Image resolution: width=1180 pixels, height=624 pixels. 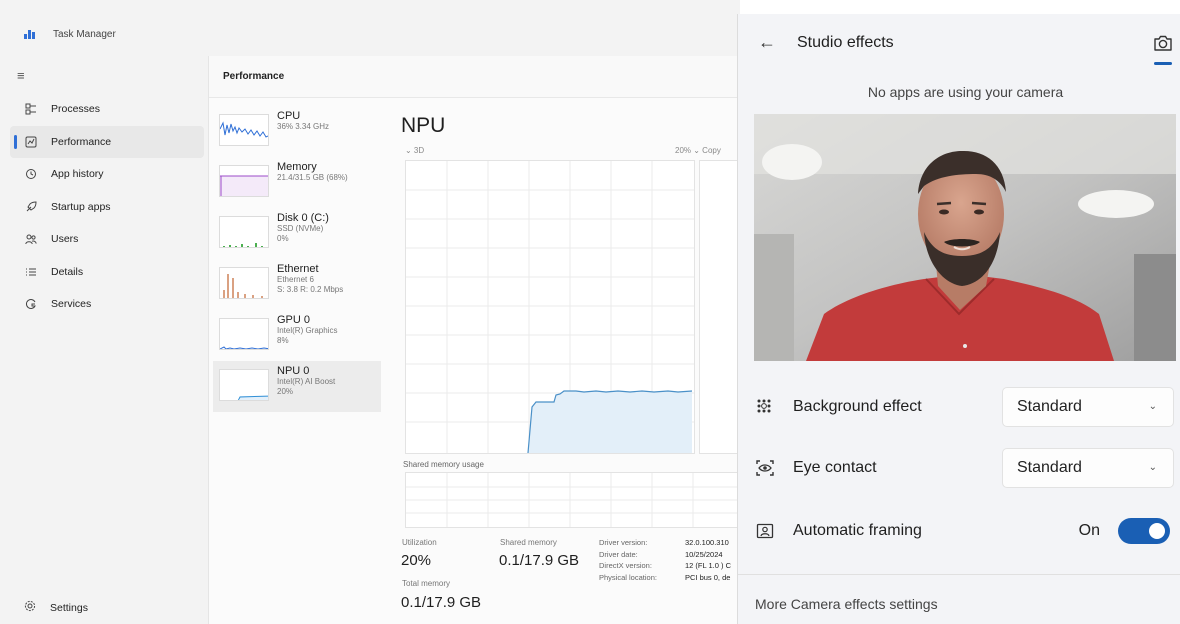 What do you see at coordinates (572, 500) in the screenshot?
I see `shared-memory-usage-graph` at bounding box center [572, 500].